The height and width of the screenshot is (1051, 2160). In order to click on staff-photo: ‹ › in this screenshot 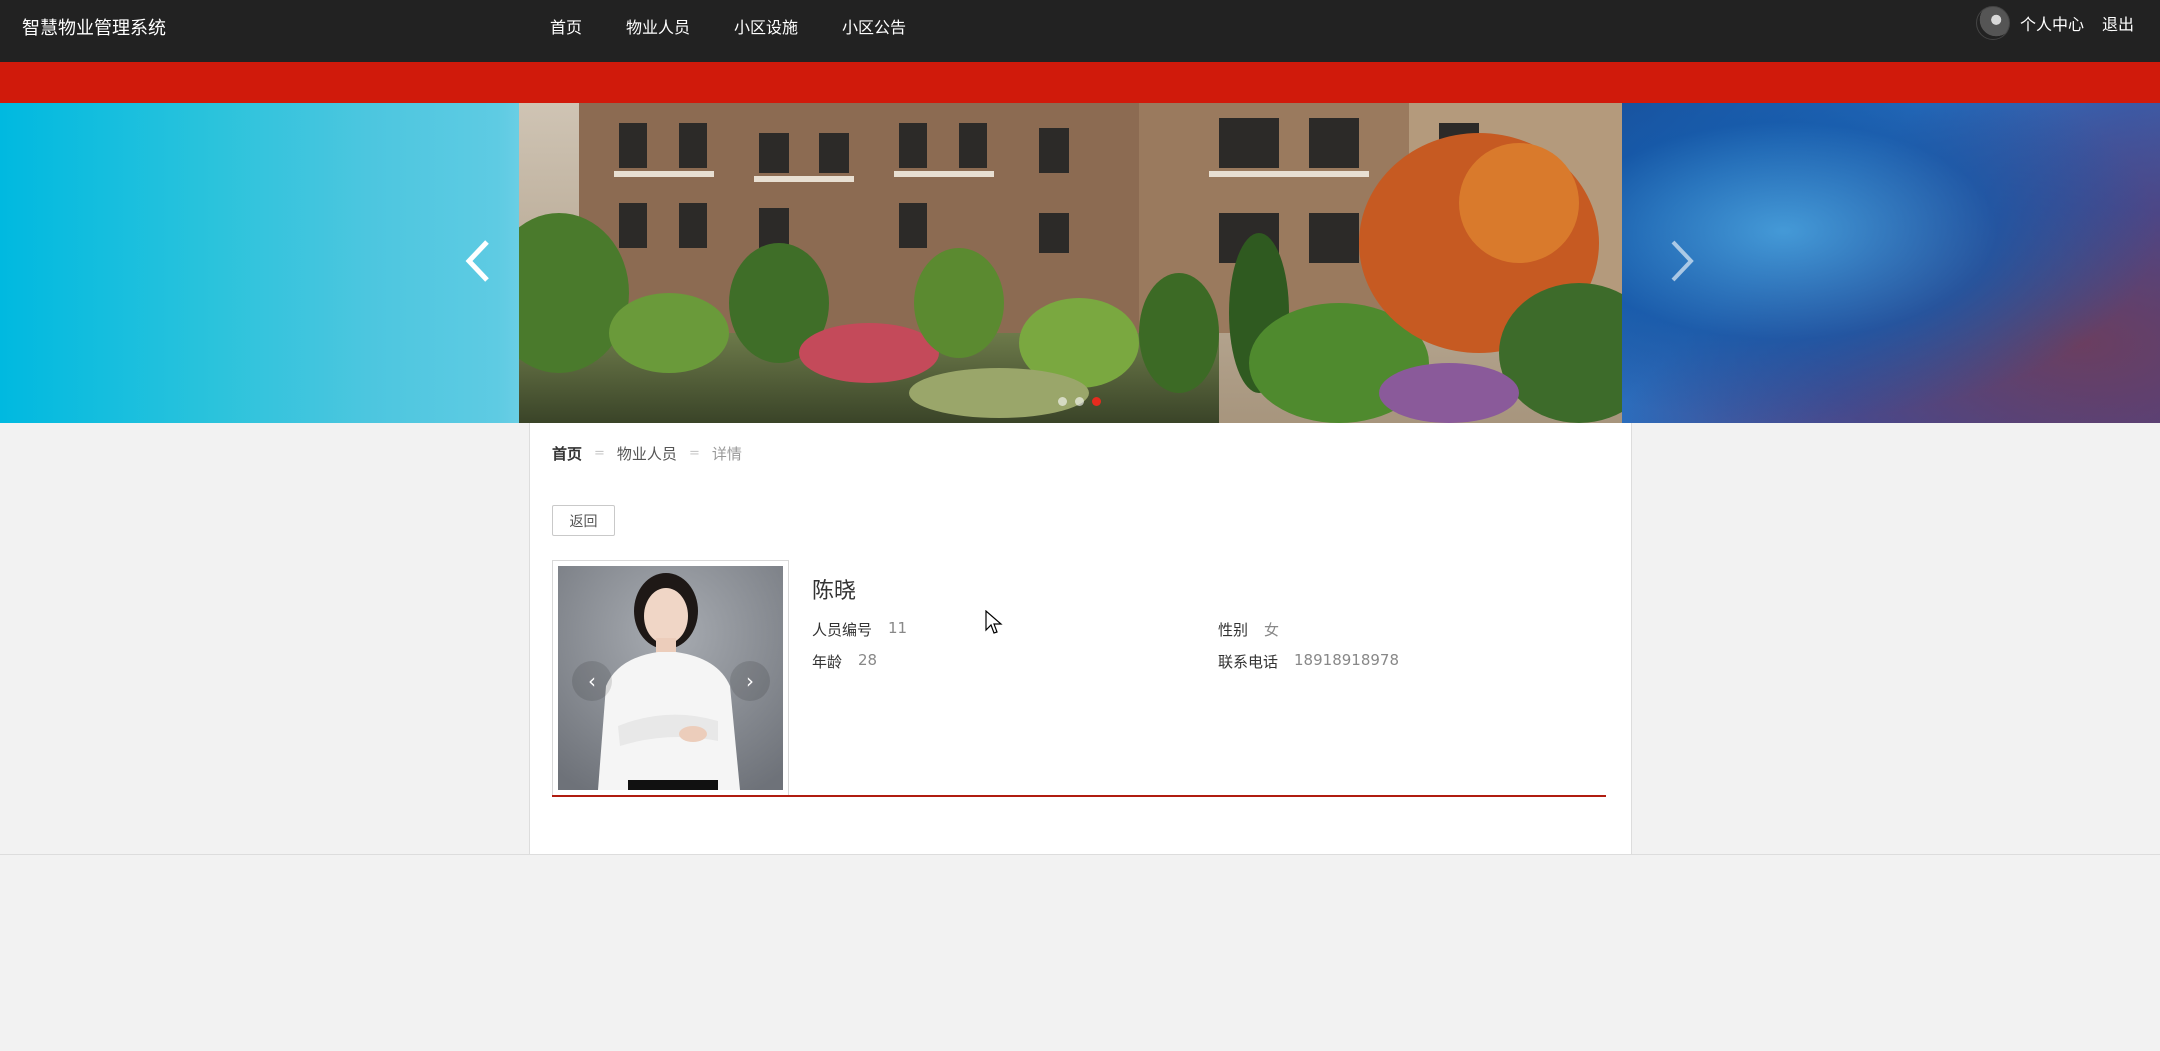, I will do `click(670, 678)`.